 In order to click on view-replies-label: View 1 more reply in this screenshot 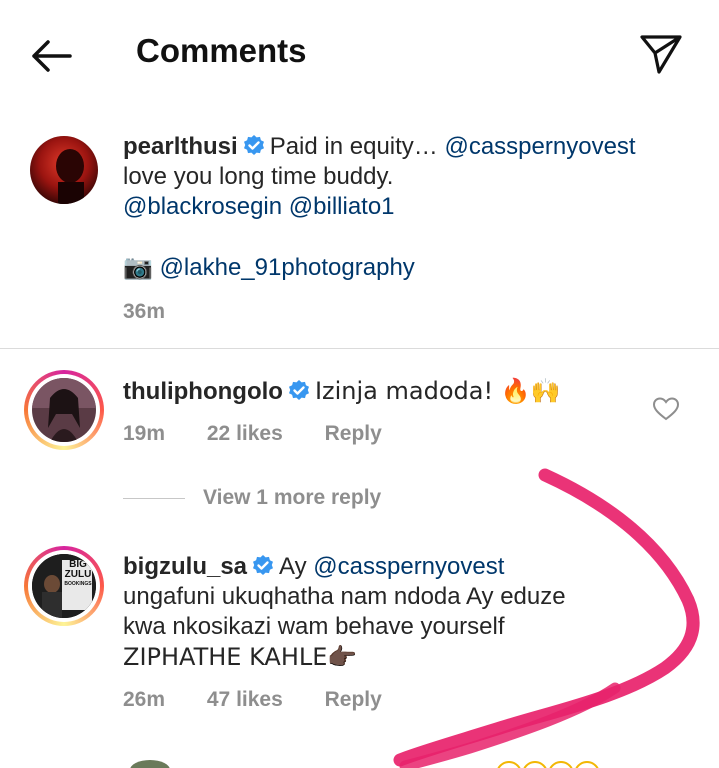, I will do `click(292, 497)`.